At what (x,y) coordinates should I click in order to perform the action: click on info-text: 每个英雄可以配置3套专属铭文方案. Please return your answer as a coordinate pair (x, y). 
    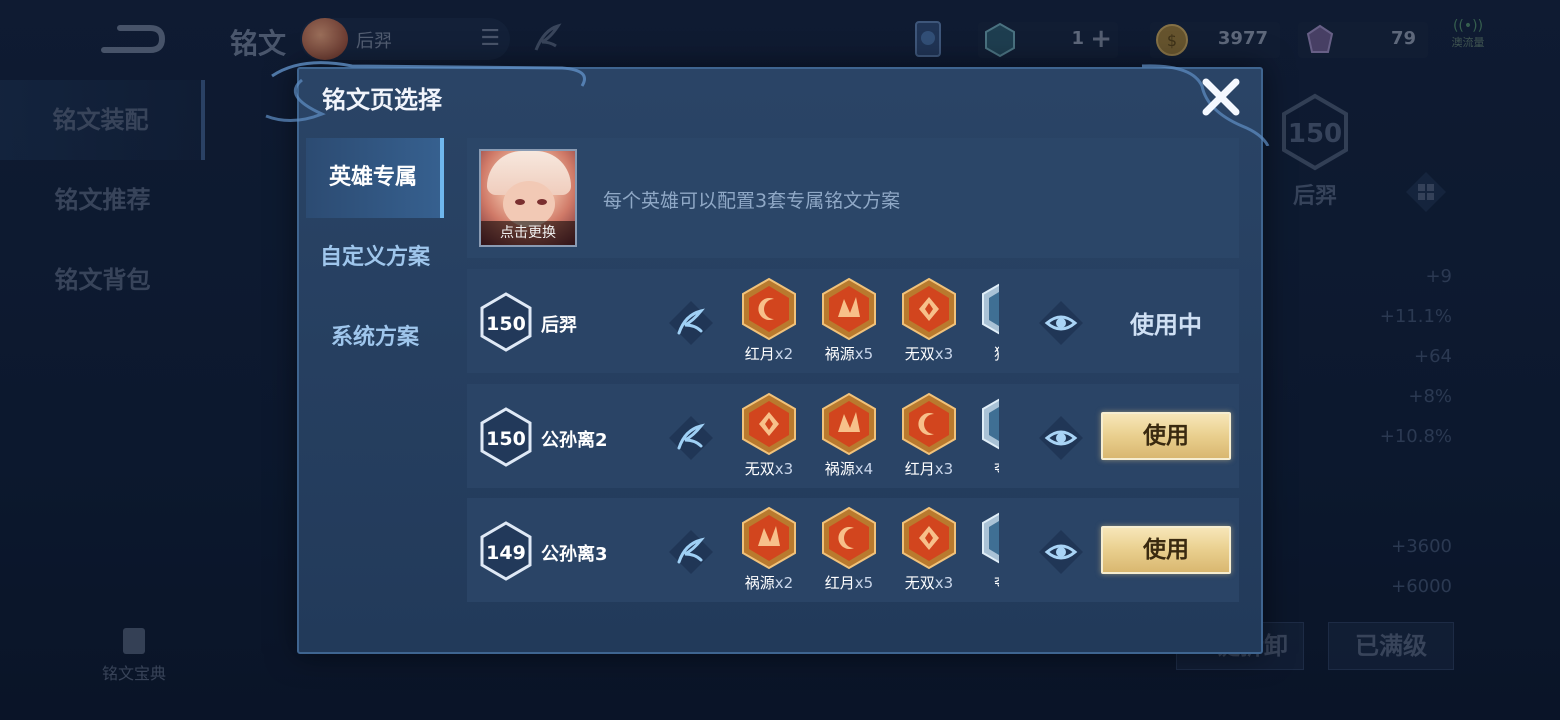
    Looking at the image, I should click on (752, 201).